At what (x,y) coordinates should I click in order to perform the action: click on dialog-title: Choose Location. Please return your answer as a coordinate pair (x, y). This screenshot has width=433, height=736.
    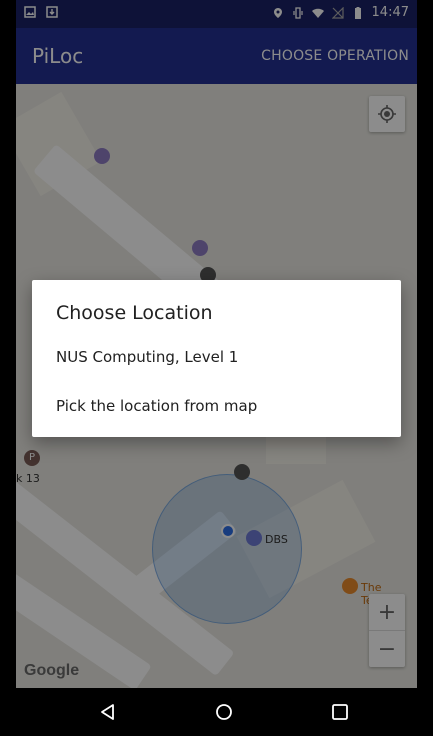
    Looking at the image, I should click on (134, 313).